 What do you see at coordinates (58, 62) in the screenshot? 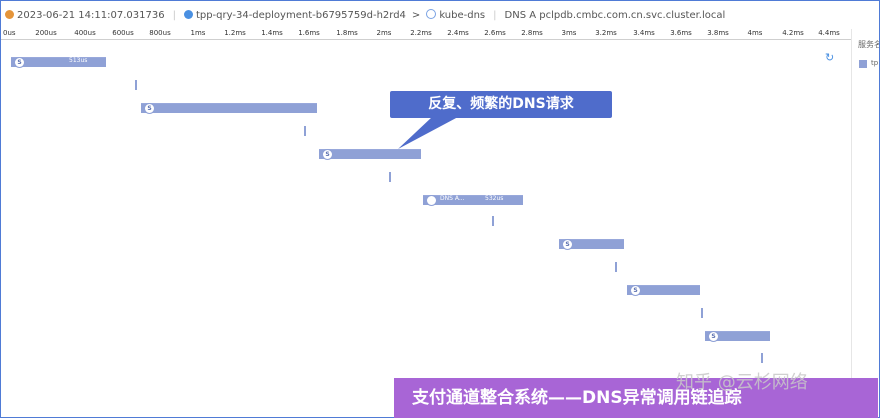
I see `trace-span: S 513us` at bounding box center [58, 62].